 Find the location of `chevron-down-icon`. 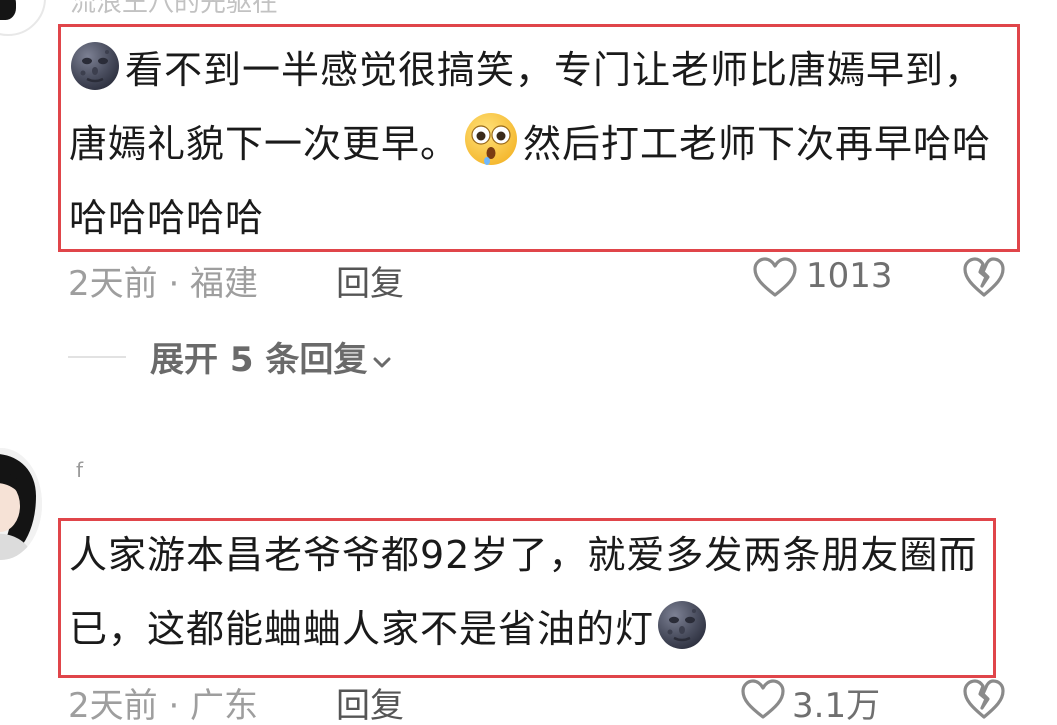

chevron-down-icon is located at coordinates (382, 362).